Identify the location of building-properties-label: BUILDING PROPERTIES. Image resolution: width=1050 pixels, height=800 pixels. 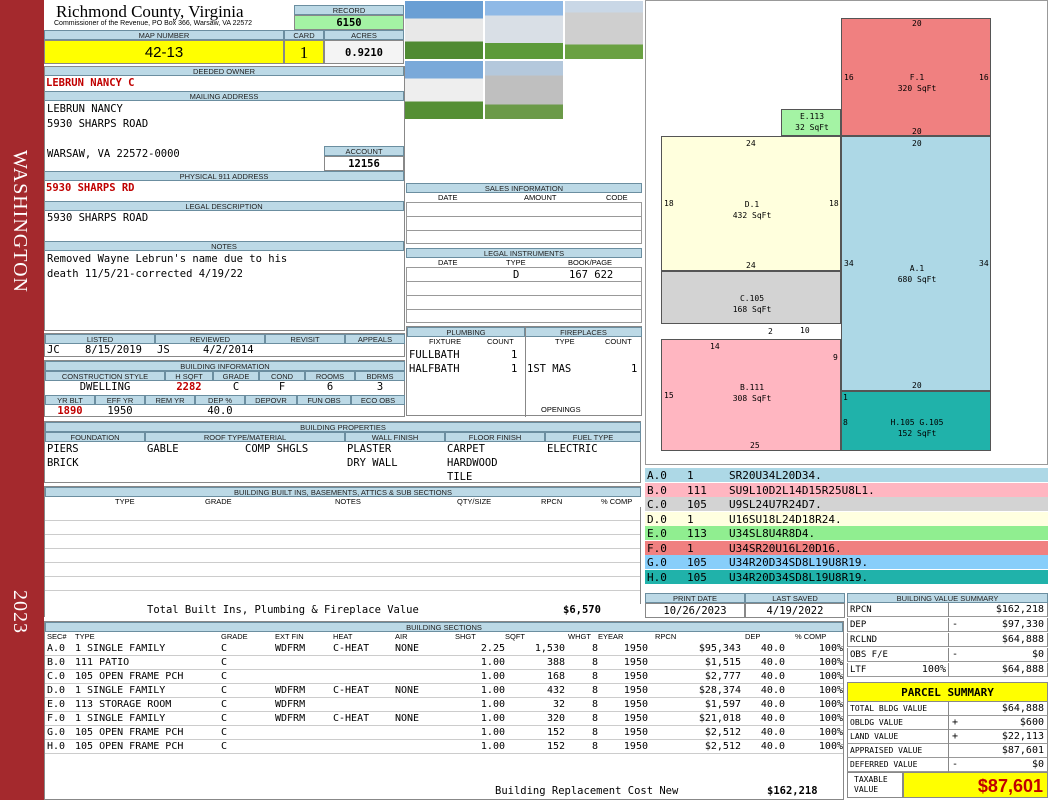
(343, 427).